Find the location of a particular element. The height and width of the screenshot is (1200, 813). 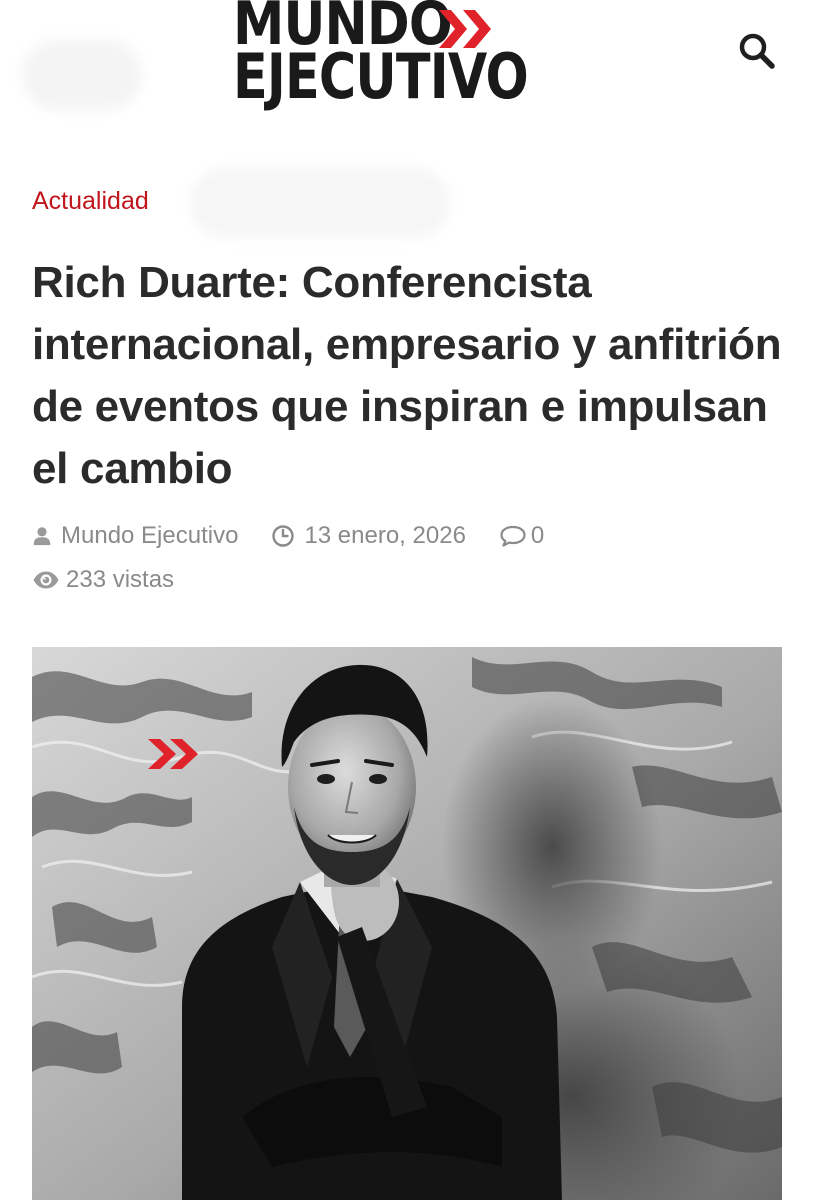

eye-icon is located at coordinates (46, 580).